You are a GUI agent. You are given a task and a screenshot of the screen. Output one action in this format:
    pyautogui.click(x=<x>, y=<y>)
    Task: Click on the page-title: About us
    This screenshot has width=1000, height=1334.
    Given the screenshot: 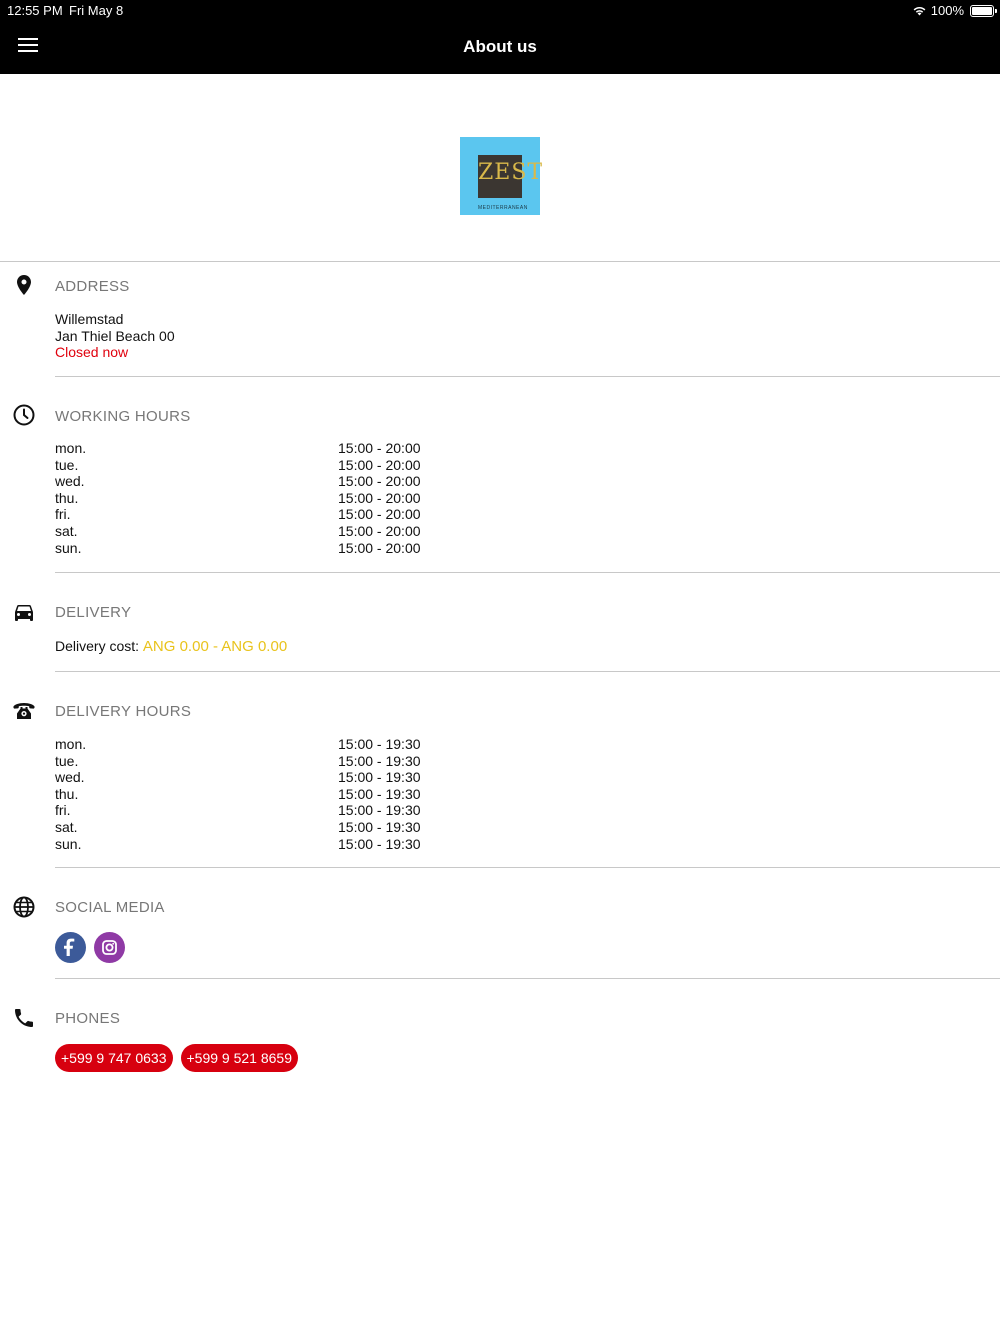 What is the action you would take?
    pyautogui.click(x=500, y=46)
    